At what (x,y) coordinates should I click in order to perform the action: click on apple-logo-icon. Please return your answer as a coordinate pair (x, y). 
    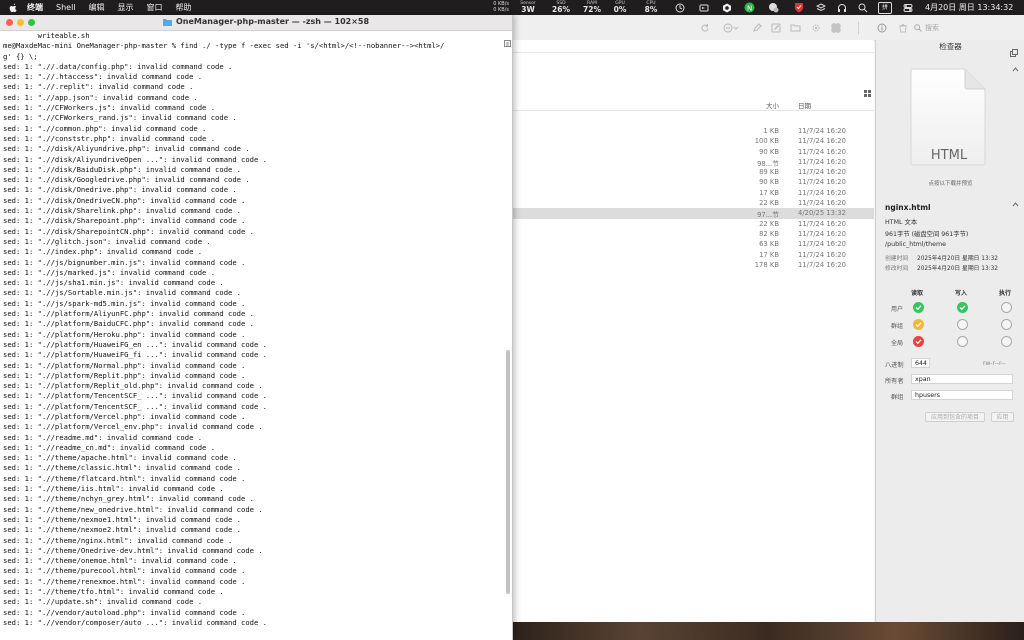
    Looking at the image, I should click on (14, 8).